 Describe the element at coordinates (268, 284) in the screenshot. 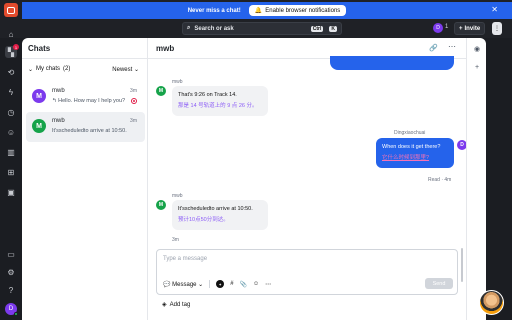

I see `more-tools-icon: ⋯` at that location.